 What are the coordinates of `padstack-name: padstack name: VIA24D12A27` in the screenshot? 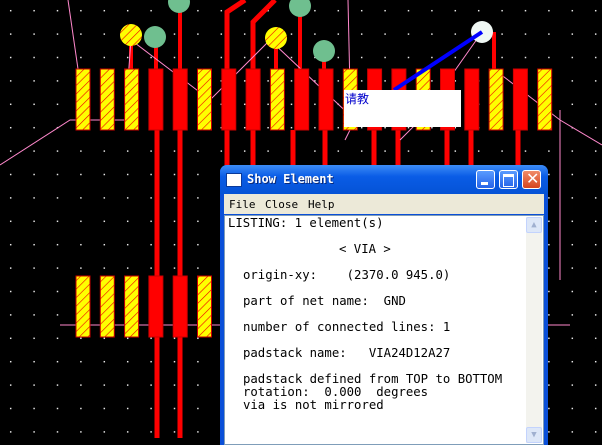 It's located at (347, 353).